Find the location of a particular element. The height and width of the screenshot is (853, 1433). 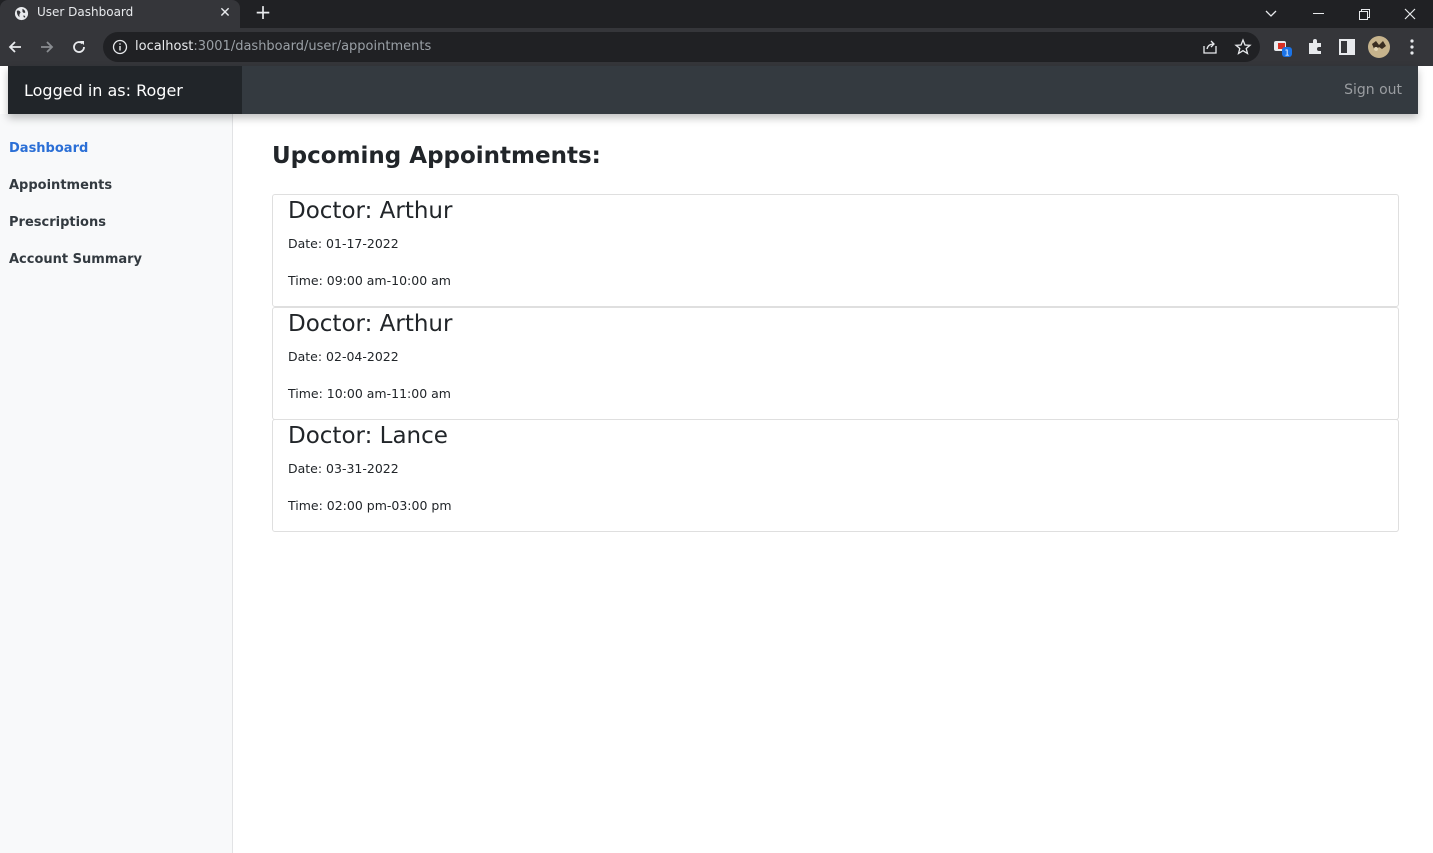

extension-badge-icon: 1 is located at coordinates (1283, 47).